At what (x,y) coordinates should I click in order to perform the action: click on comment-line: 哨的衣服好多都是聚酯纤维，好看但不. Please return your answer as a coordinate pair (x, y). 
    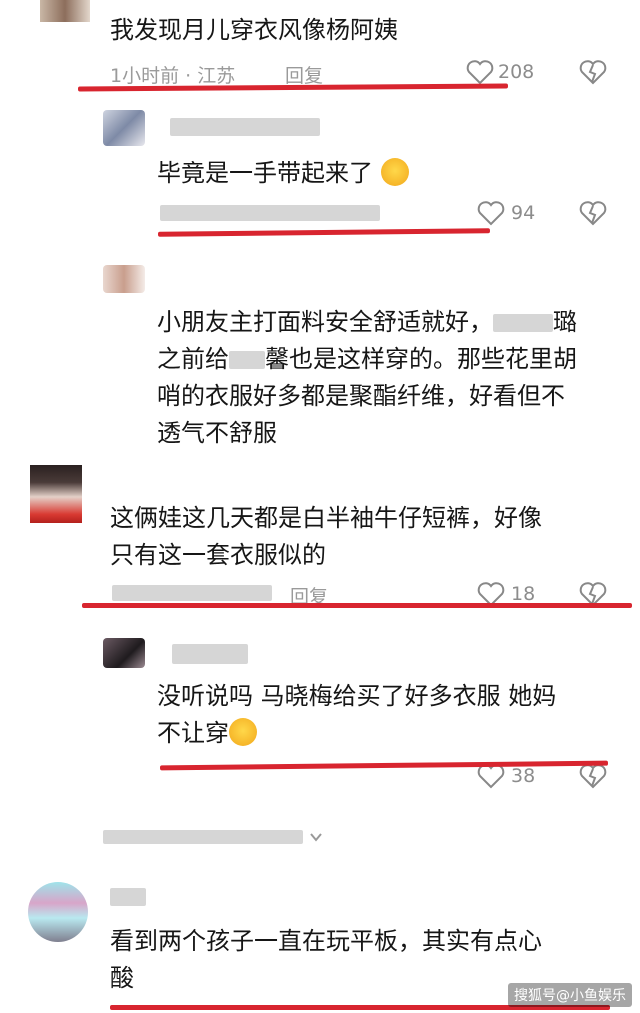
    Looking at the image, I should click on (361, 396).